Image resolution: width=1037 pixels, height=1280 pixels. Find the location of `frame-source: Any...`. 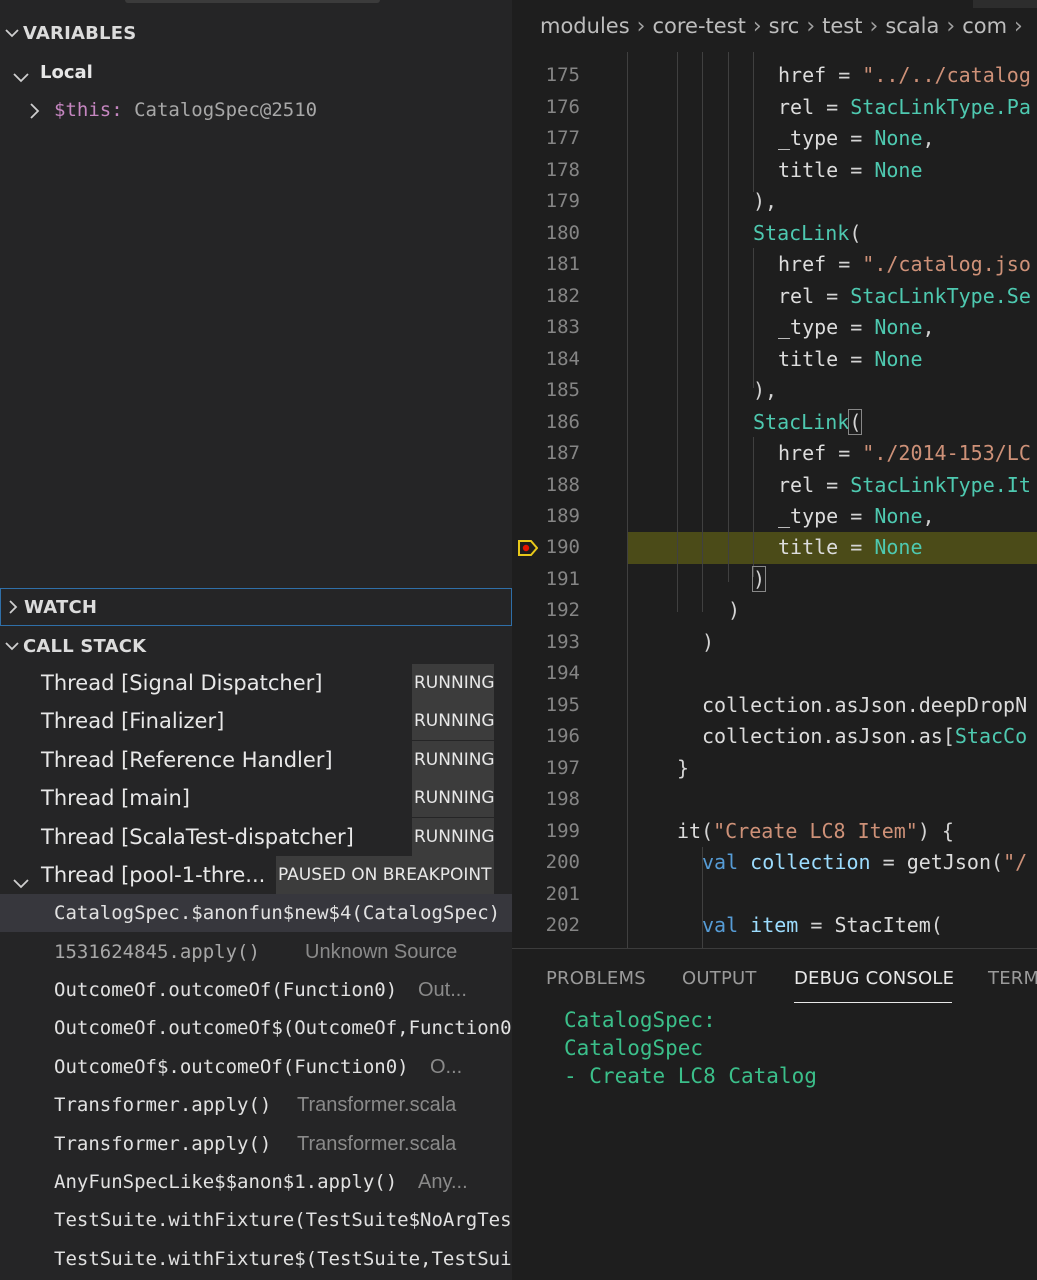

frame-source: Any... is located at coordinates (443, 1181).